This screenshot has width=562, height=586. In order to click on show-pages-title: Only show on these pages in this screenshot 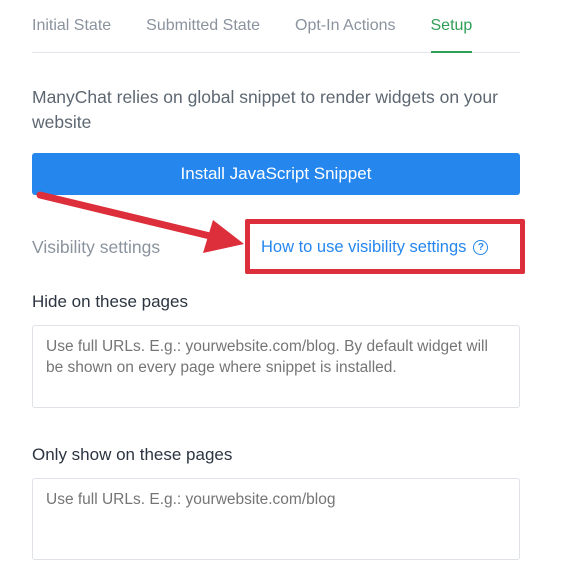, I will do `click(132, 454)`.